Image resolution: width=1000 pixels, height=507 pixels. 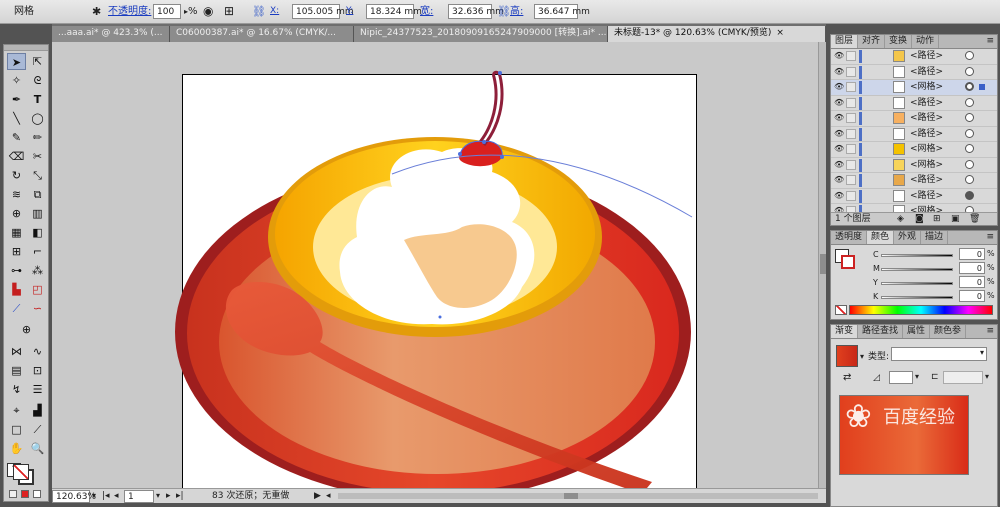 What do you see at coordinates (476, 11) in the screenshot?
I see `w-input: 32.636 mm` at bounding box center [476, 11].